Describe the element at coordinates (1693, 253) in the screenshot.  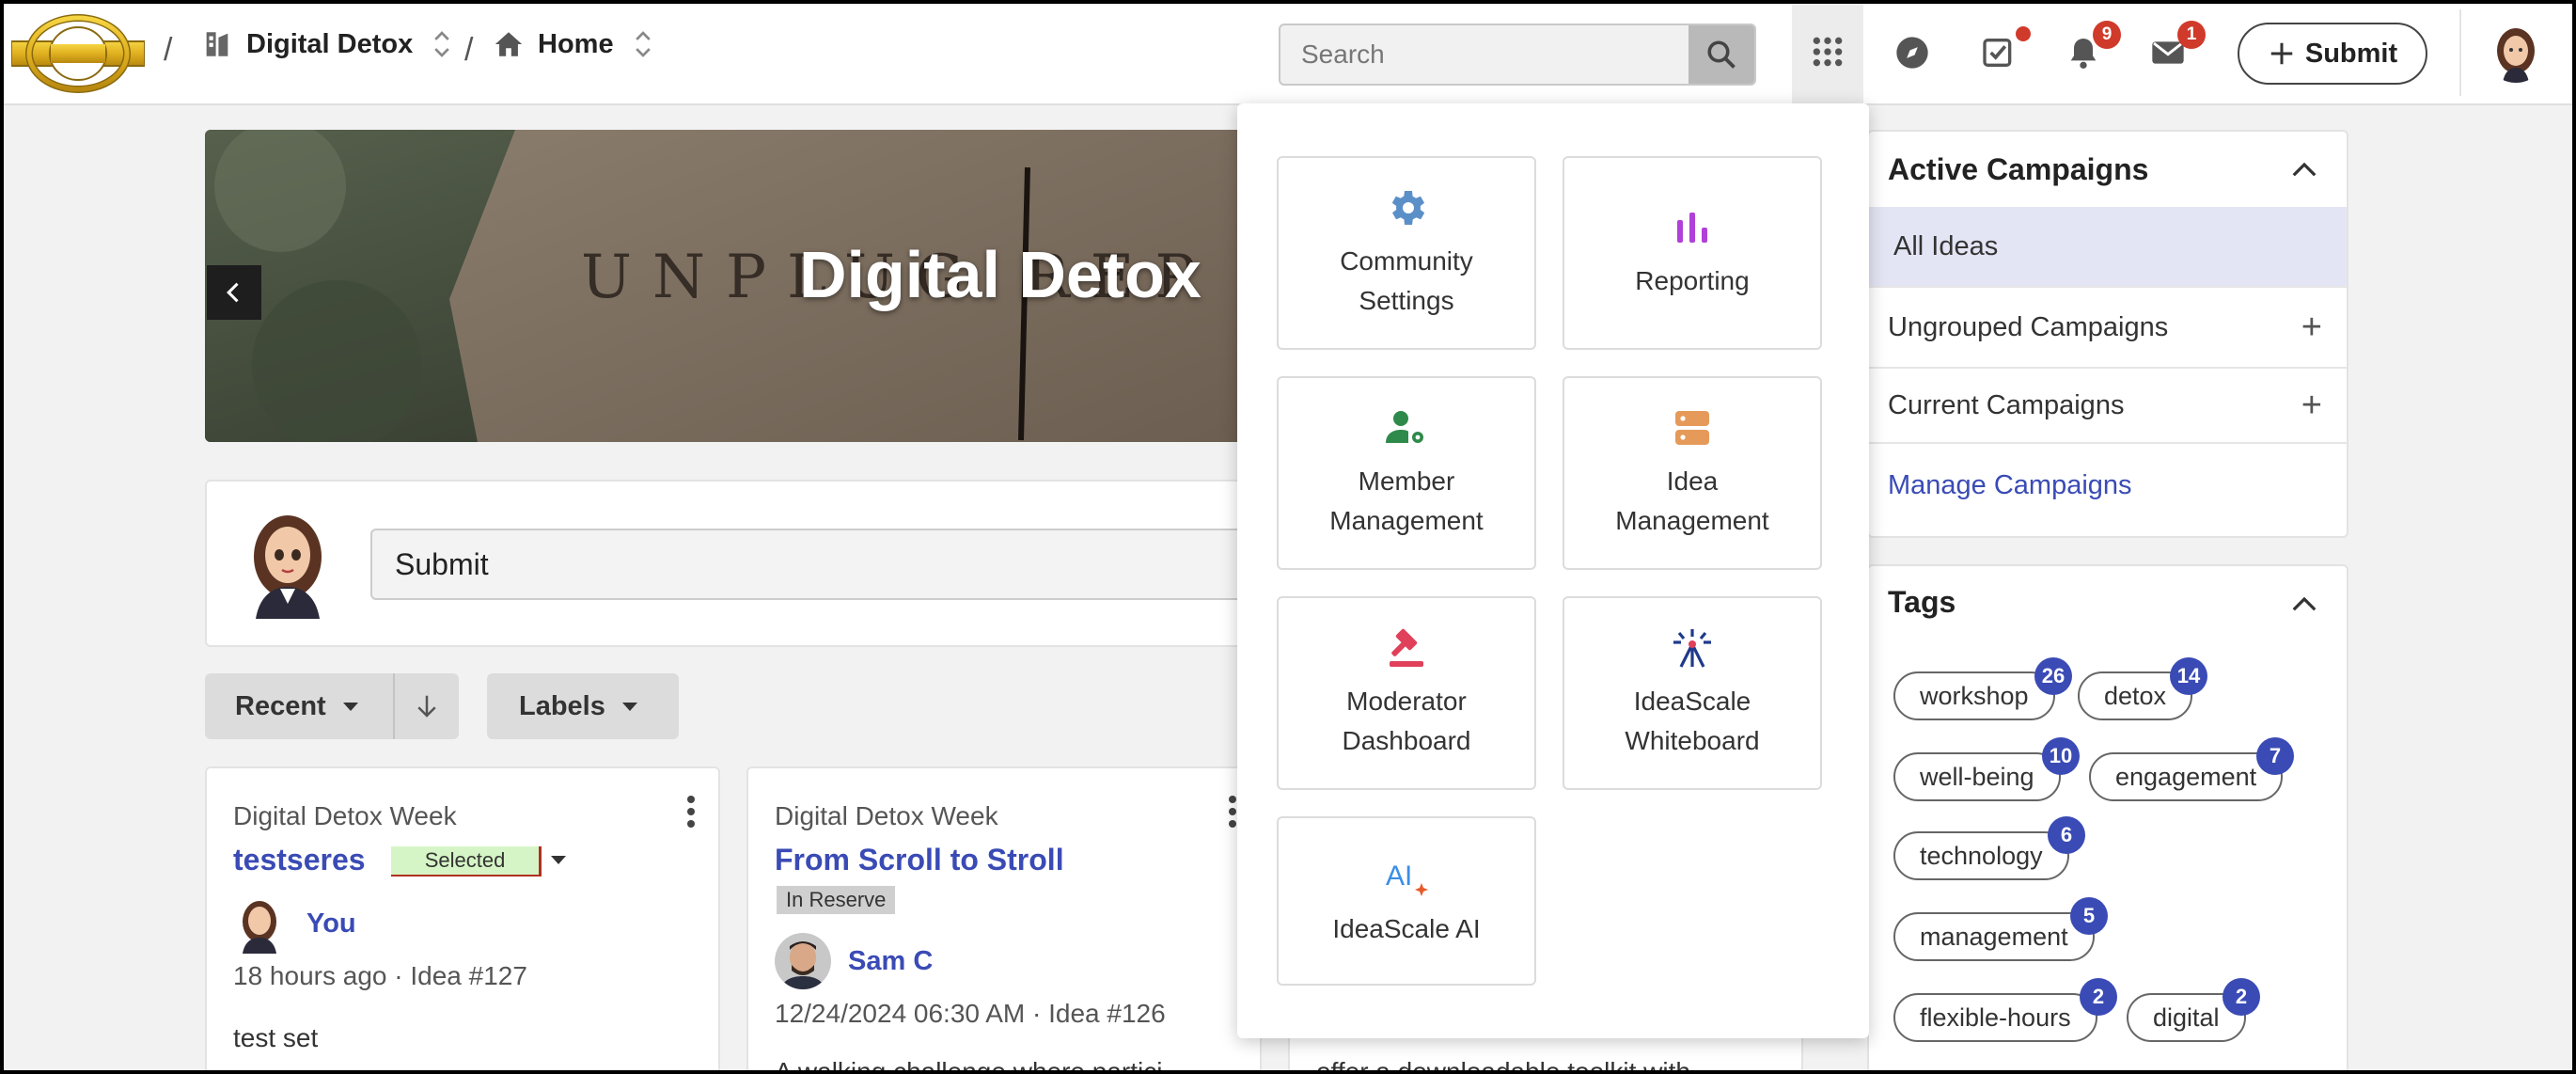
I see `app-tile-reporting: Reporting` at that location.